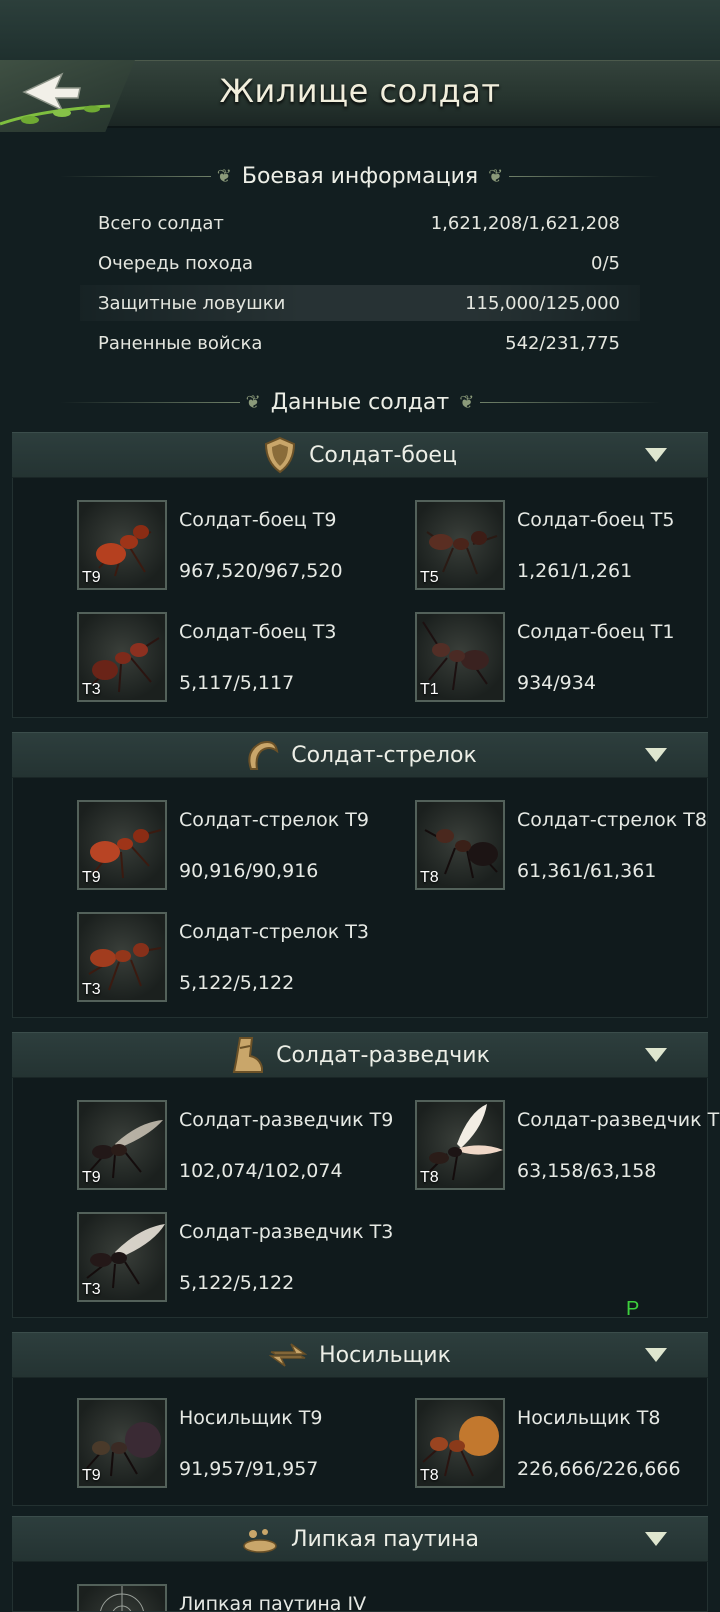 The height and width of the screenshot is (1612, 720). I want to click on info-label: Всего солдат, so click(161, 223).